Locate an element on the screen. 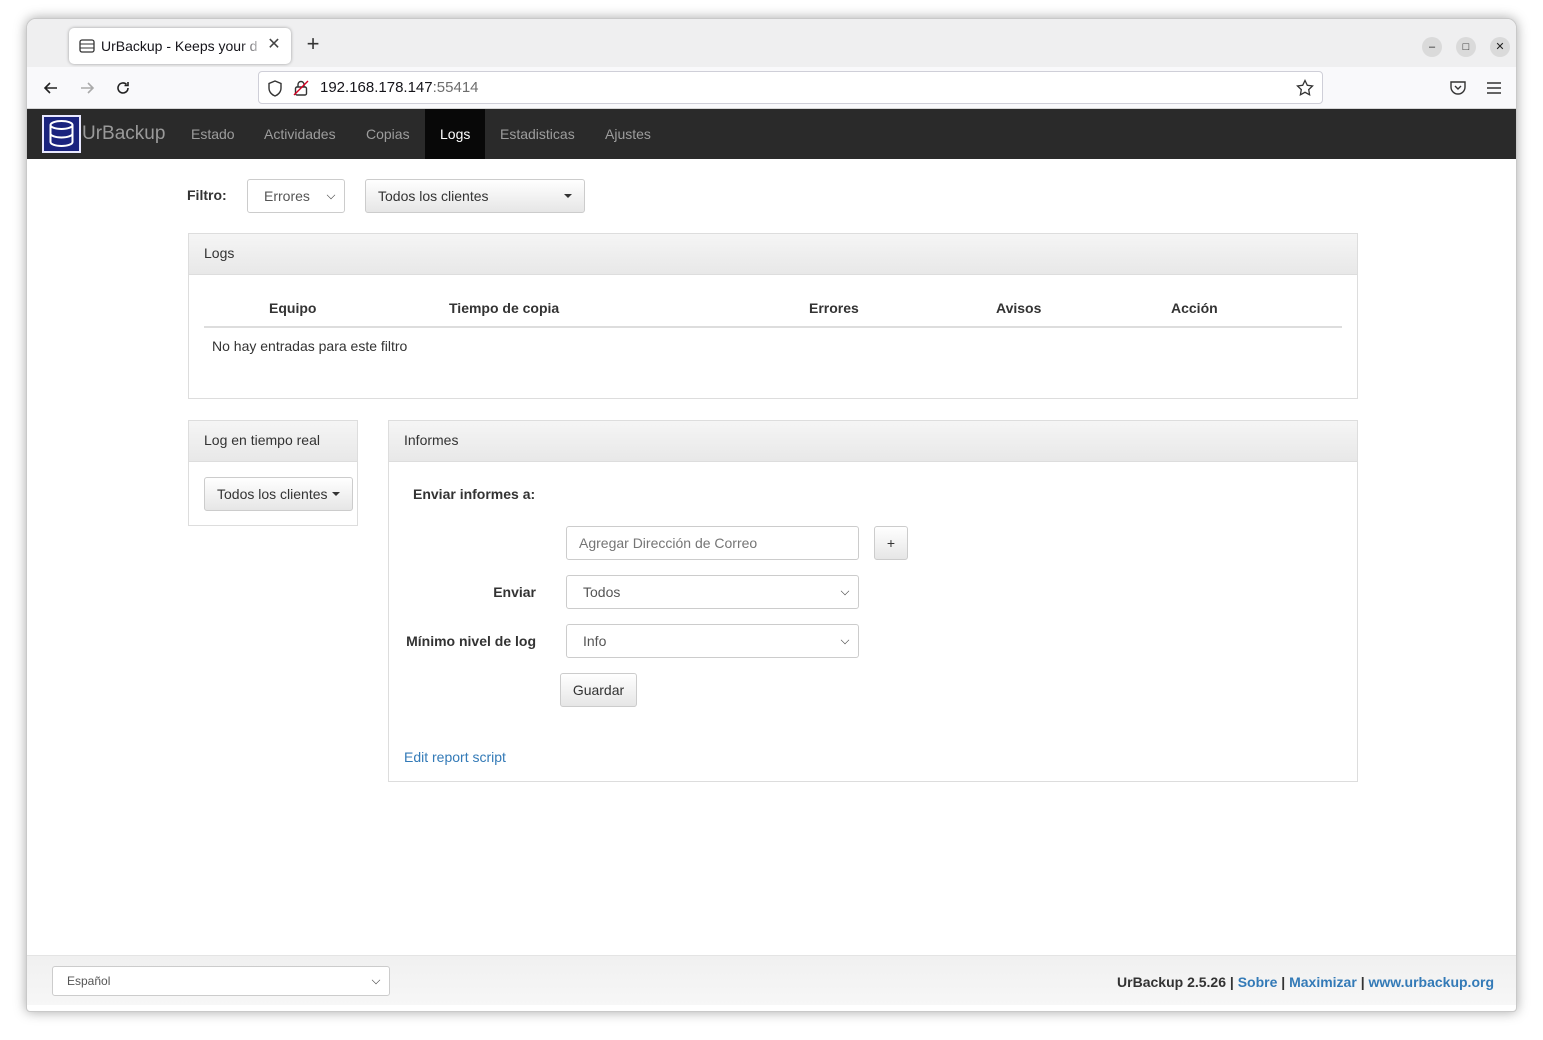 Image resolution: width=1543 pixels, height=1040 pixels. hamburger-menu-icon is located at coordinates (1494, 88).